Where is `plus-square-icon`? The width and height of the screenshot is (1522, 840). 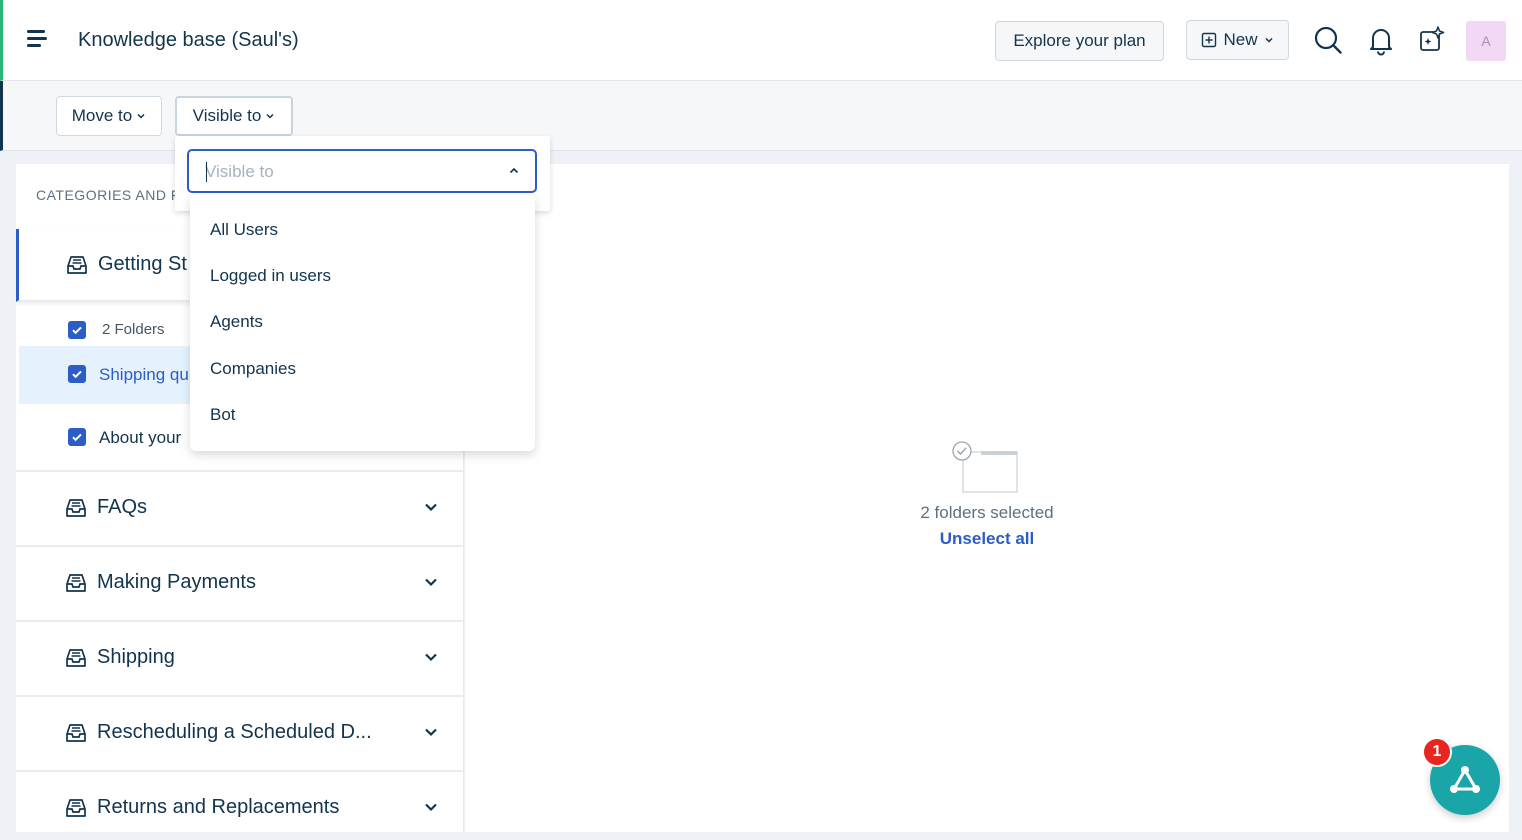 plus-square-icon is located at coordinates (1209, 40).